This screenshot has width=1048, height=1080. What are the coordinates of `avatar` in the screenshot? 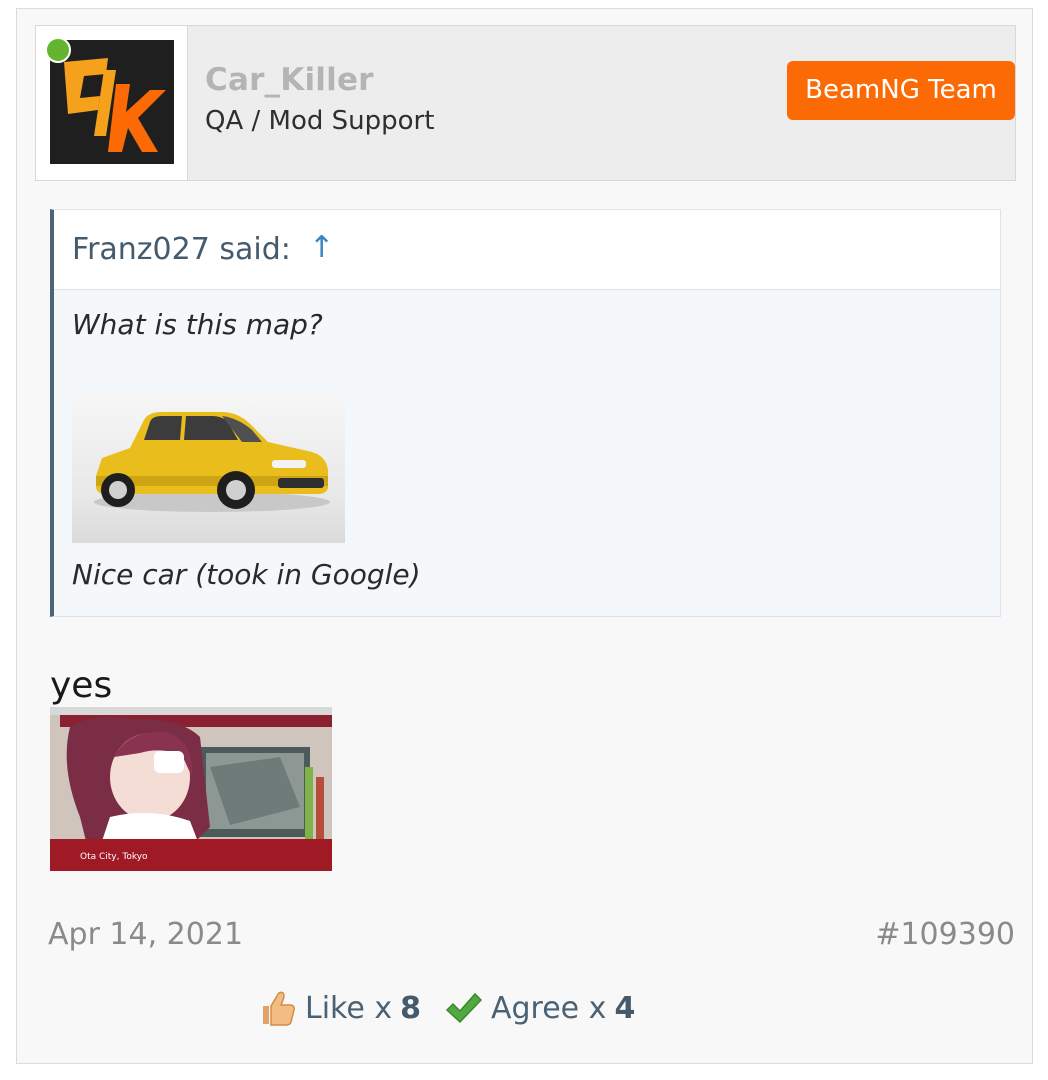 It's located at (112, 102).